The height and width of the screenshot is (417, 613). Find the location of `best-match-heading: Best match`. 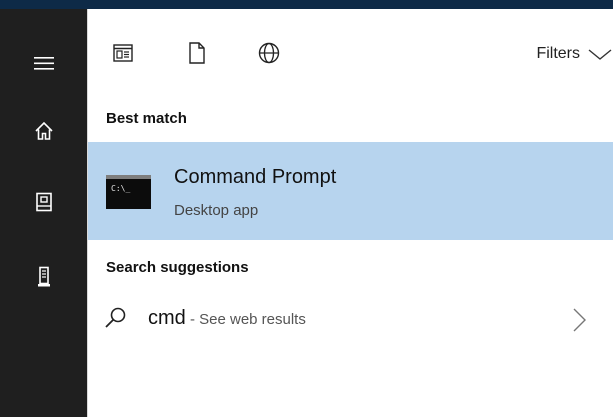

best-match-heading: Best match is located at coordinates (146, 118).